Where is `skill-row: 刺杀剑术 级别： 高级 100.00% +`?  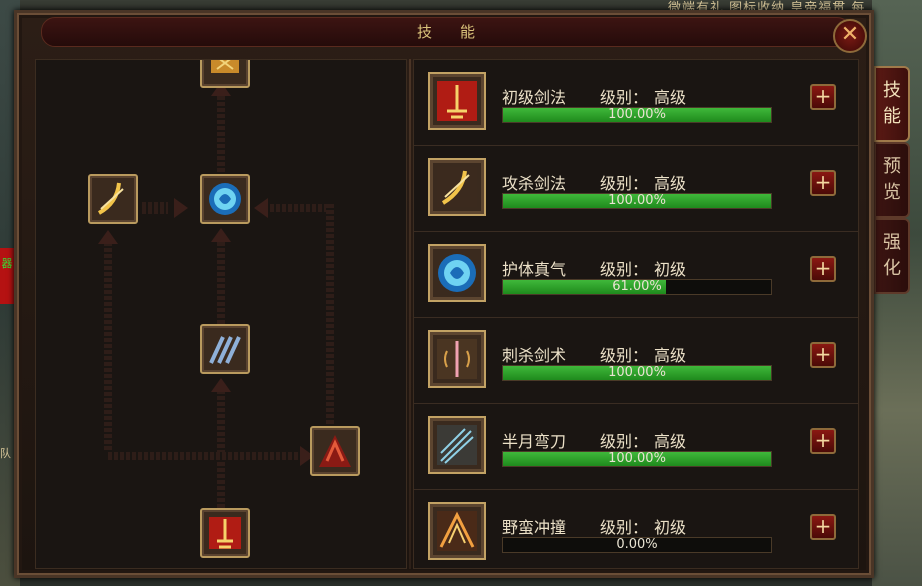 skill-row: 刺杀剑术 级别： 高级 100.00% + is located at coordinates (636, 361).